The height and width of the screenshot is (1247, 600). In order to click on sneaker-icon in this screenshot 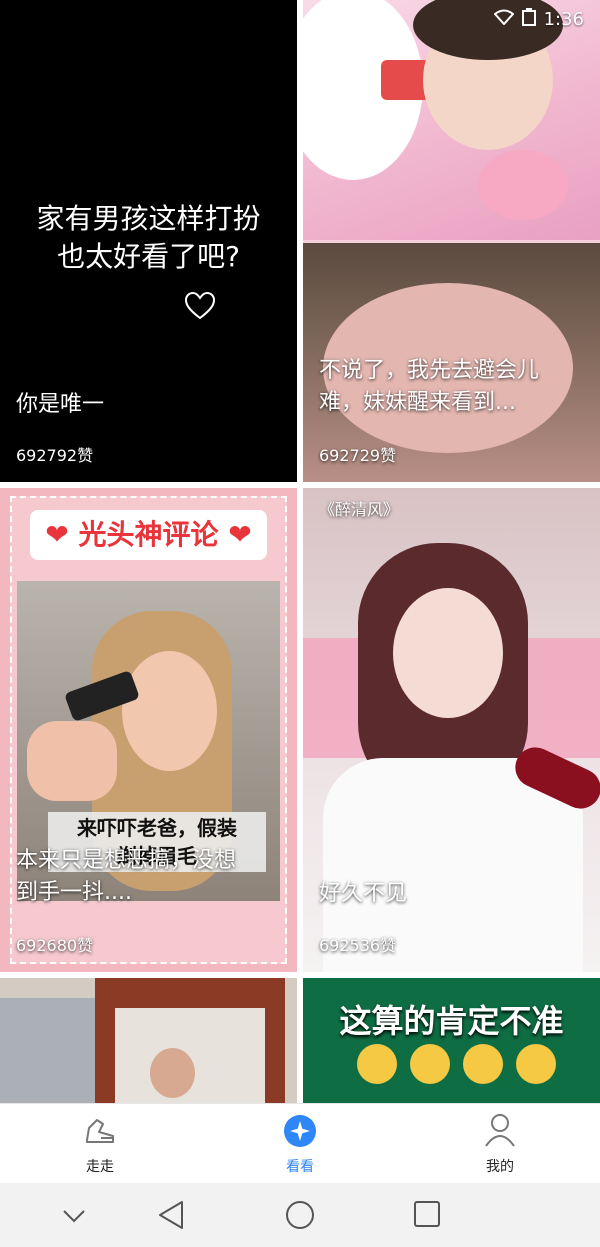, I will do `click(100, 1133)`.